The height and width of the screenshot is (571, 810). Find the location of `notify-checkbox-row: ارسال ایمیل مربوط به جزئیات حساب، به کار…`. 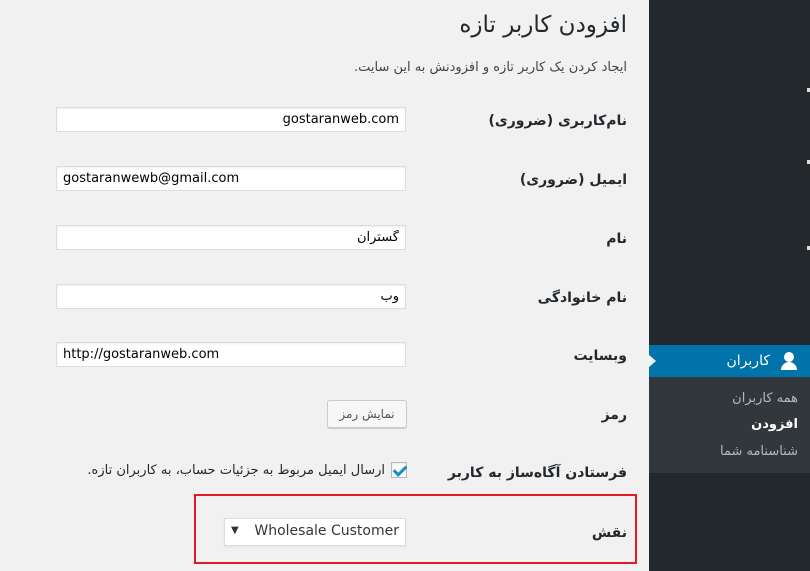

notify-checkbox-row: ارسال ایمیل مربوط به جزئیات حساب، به کار… is located at coordinates (247, 470).